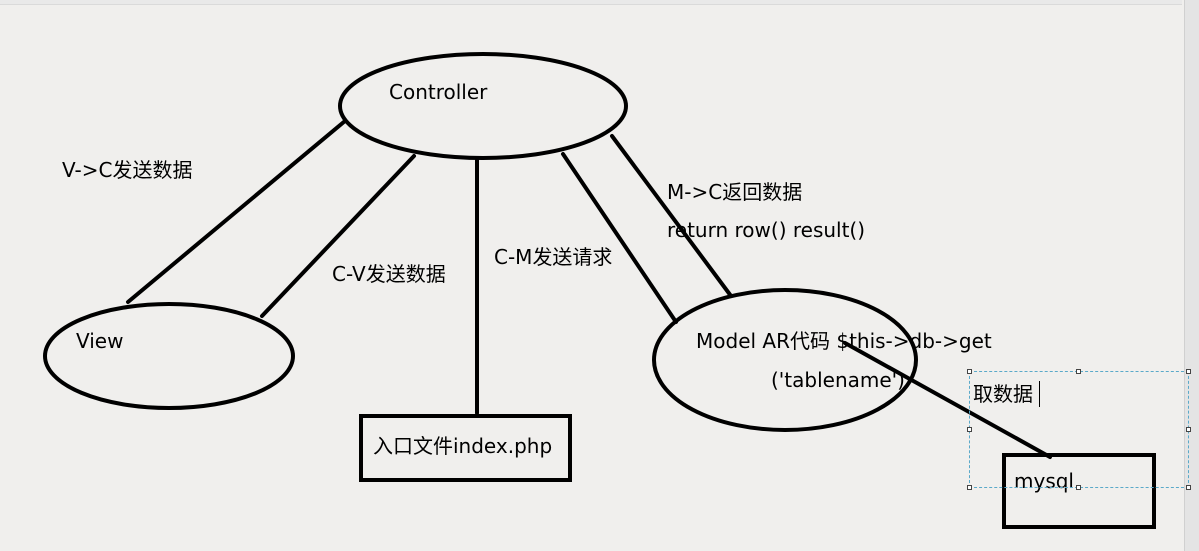  I want to click on edge-c-to-m, so click(619, 238).